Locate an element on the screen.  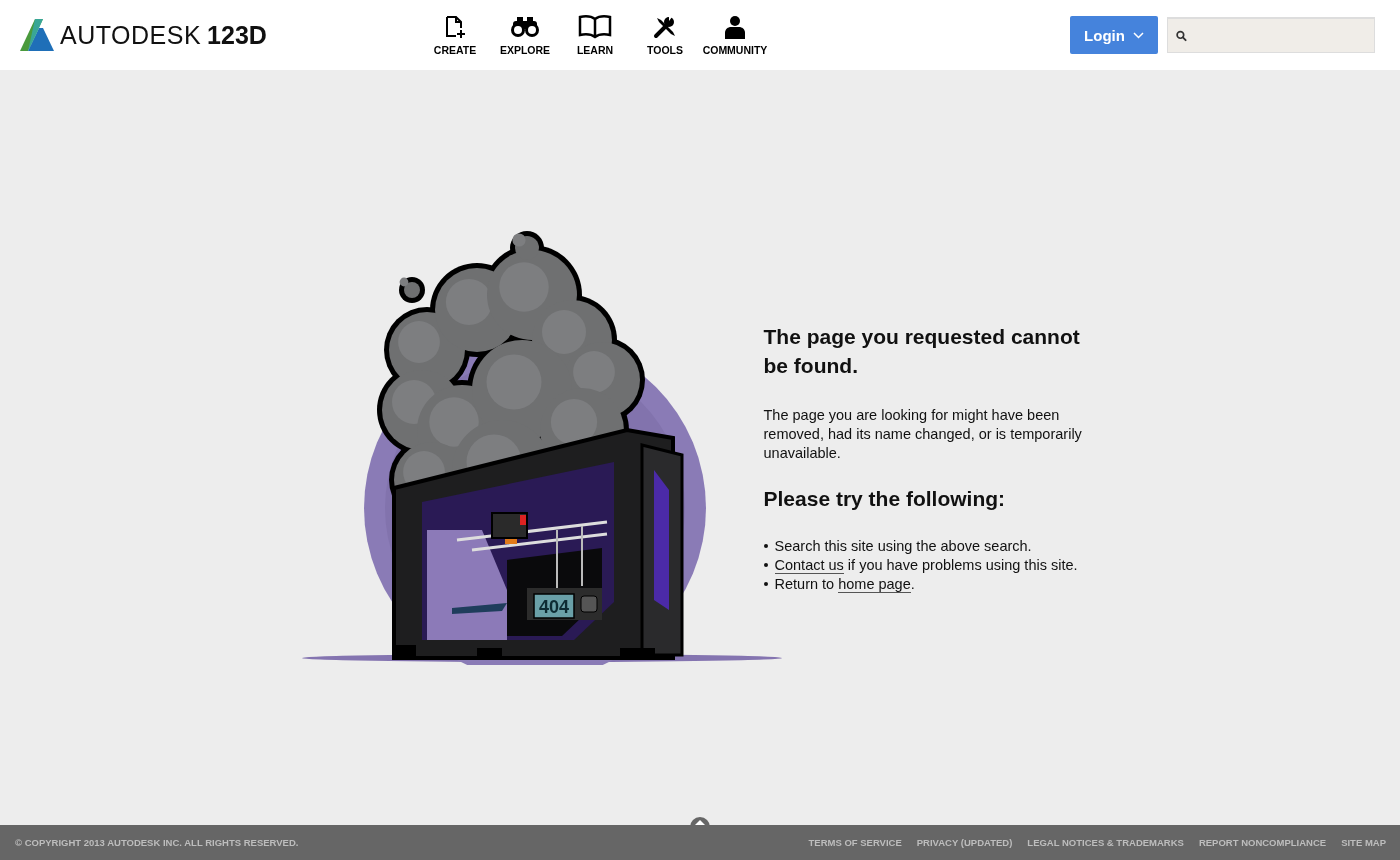
copyright-text: © COPYRIGHT 2013 AUTODESK INC. ALL RIGHTS RESERVED. is located at coordinates (157, 842).